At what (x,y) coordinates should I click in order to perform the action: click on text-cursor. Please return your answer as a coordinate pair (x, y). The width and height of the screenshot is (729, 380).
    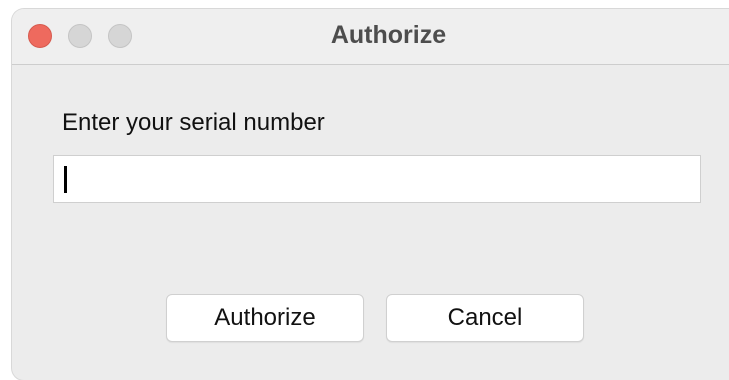
    Looking at the image, I should click on (65, 179).